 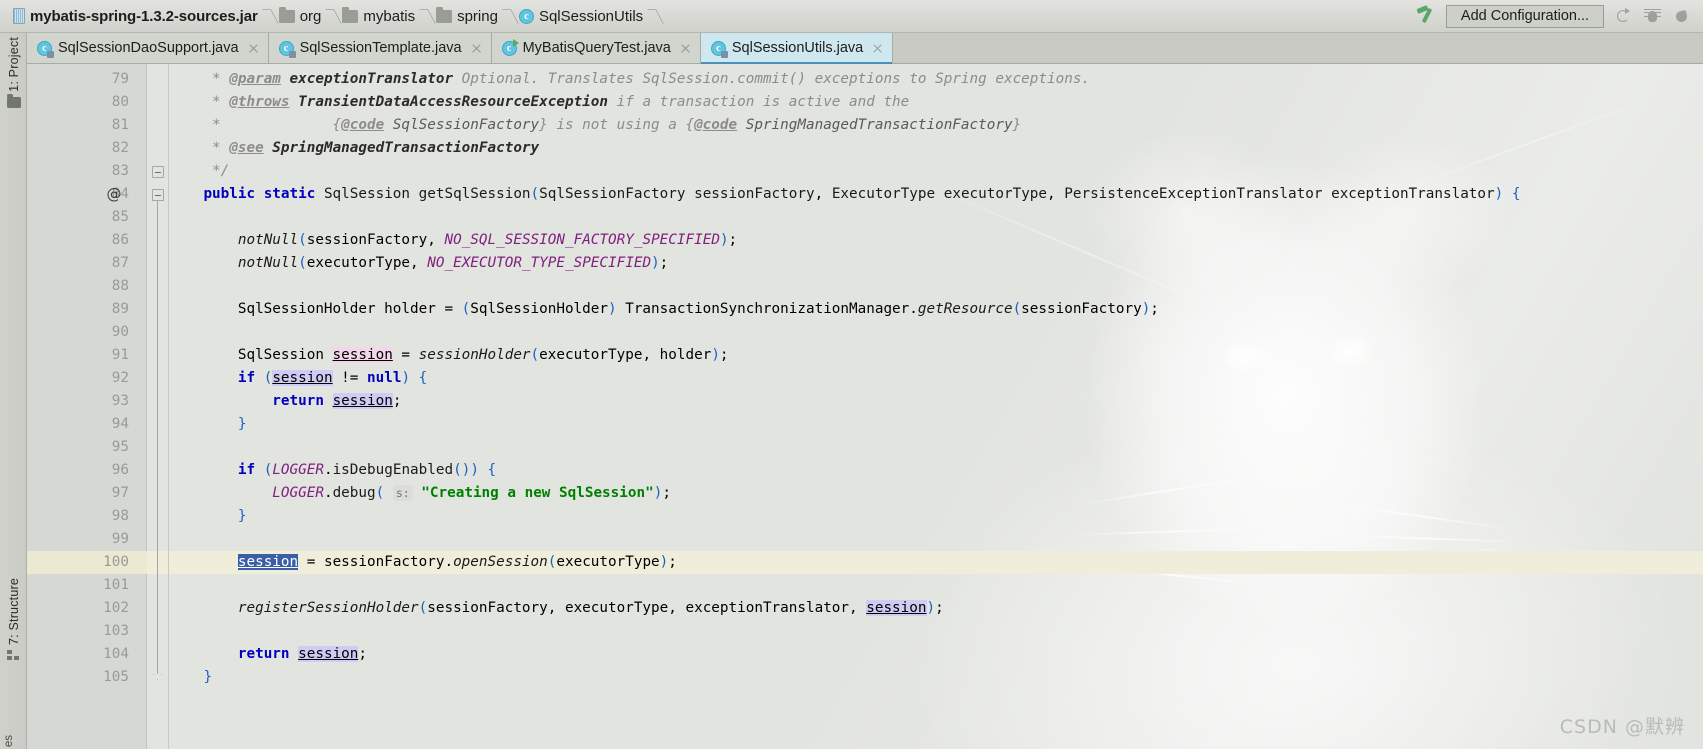 What do you see at coordinates (1623, 16) in the screenshot?
I see `run-icon` at bounding box center [1623, 16].